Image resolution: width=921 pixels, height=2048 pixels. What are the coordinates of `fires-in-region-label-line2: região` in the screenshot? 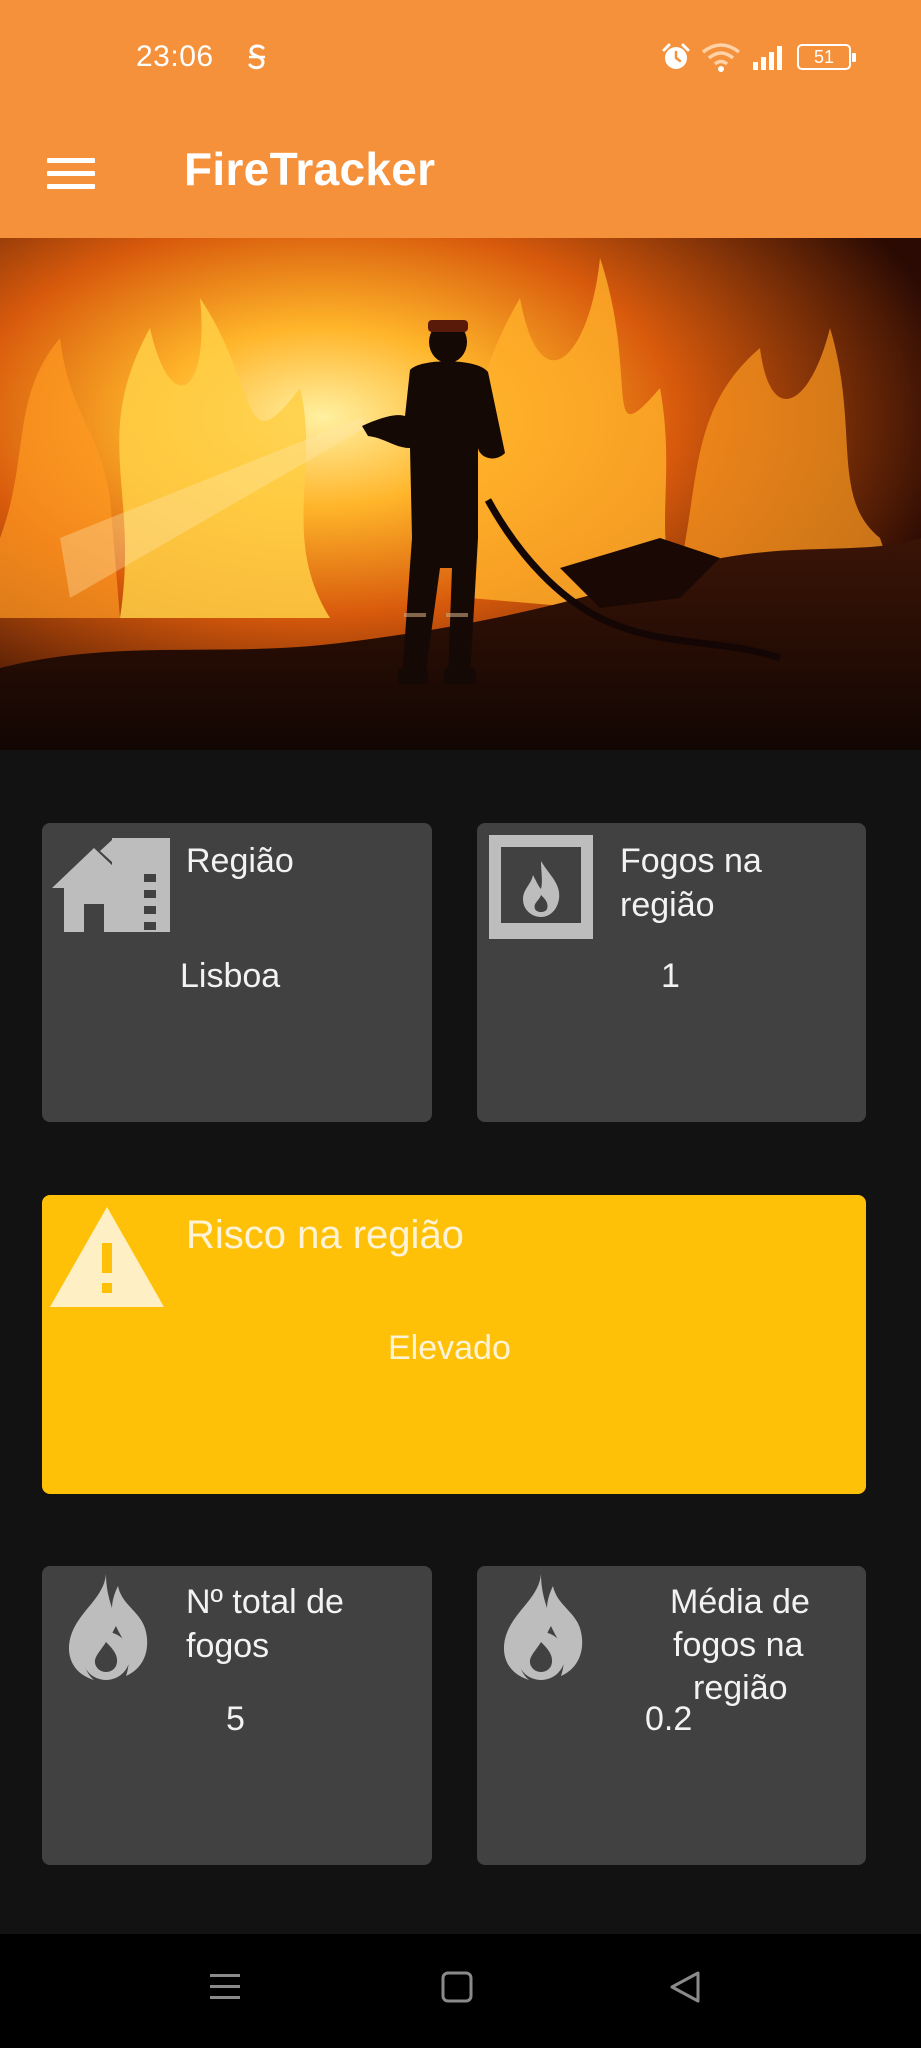 It's located at (667, 905).